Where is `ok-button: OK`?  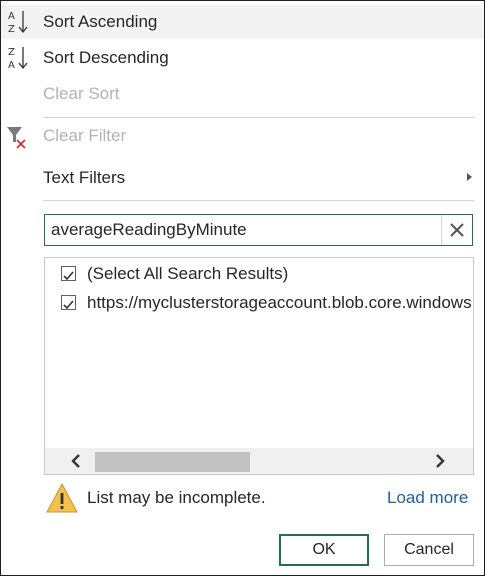 ok-button: OK is located at coordinates (324, 550).